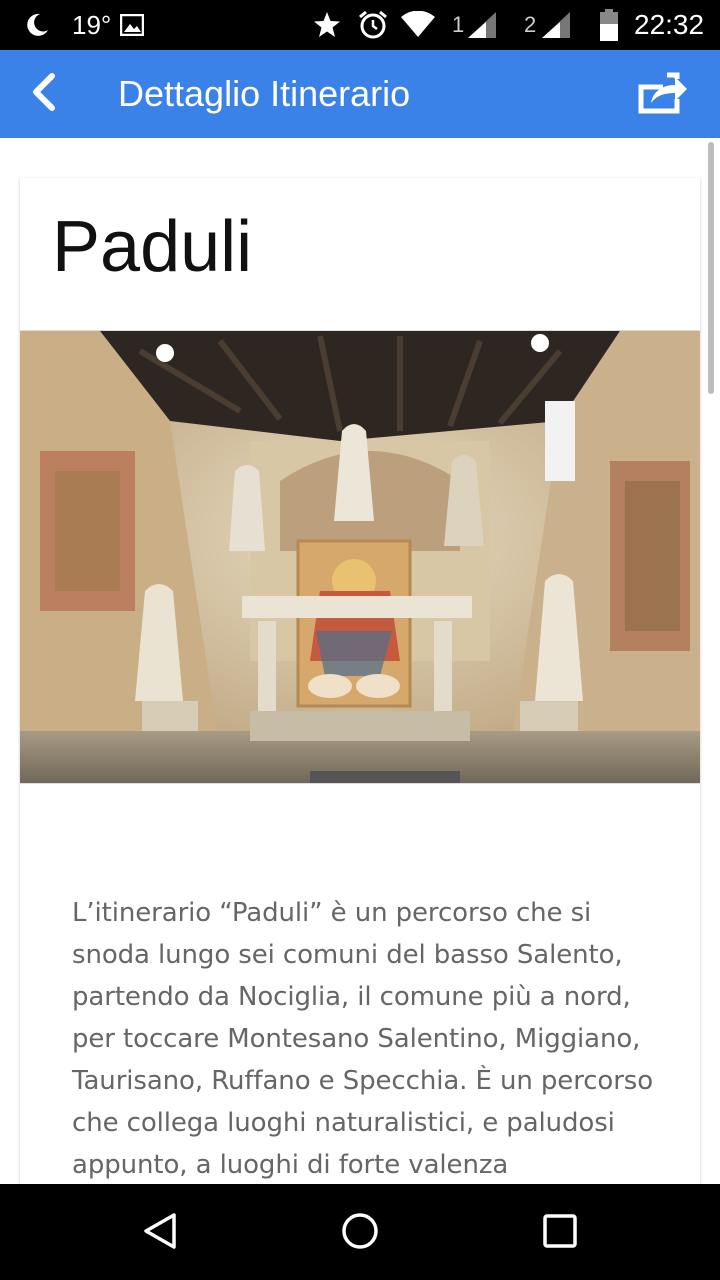  I want to click on app-bar: Dettaglio Itinerario, so click(360, 94).